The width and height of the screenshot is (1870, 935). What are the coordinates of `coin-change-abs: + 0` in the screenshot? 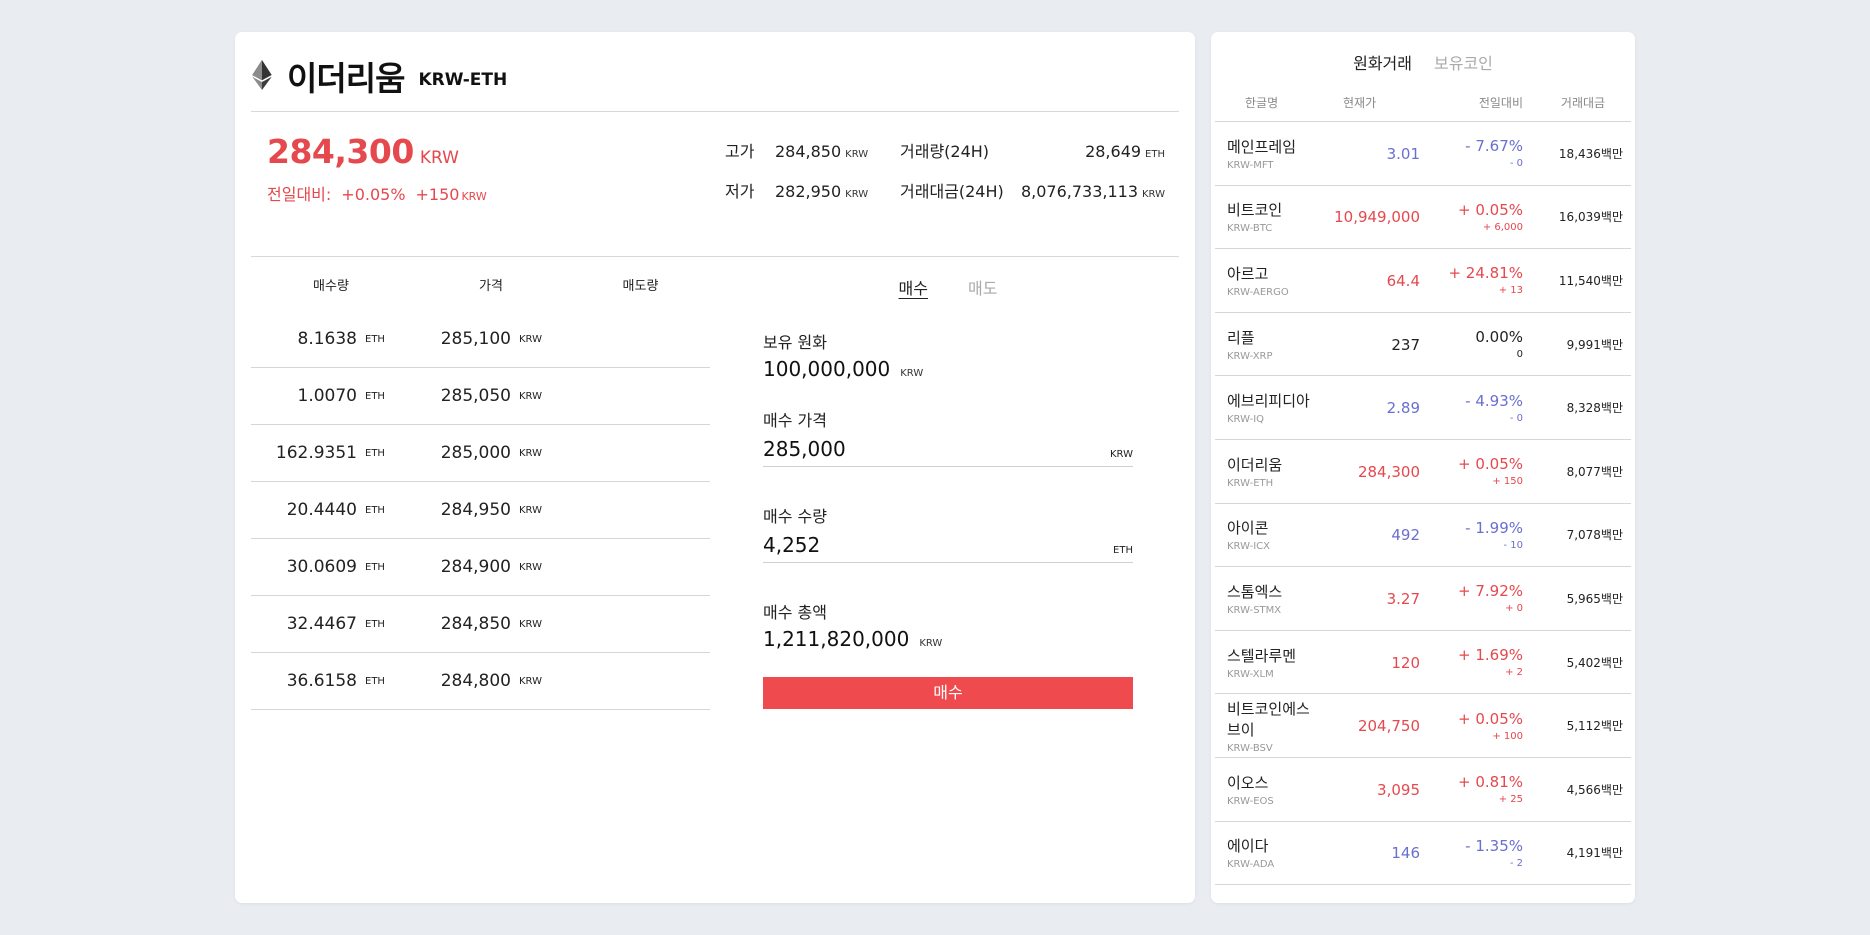 It's located at (1514, 609).